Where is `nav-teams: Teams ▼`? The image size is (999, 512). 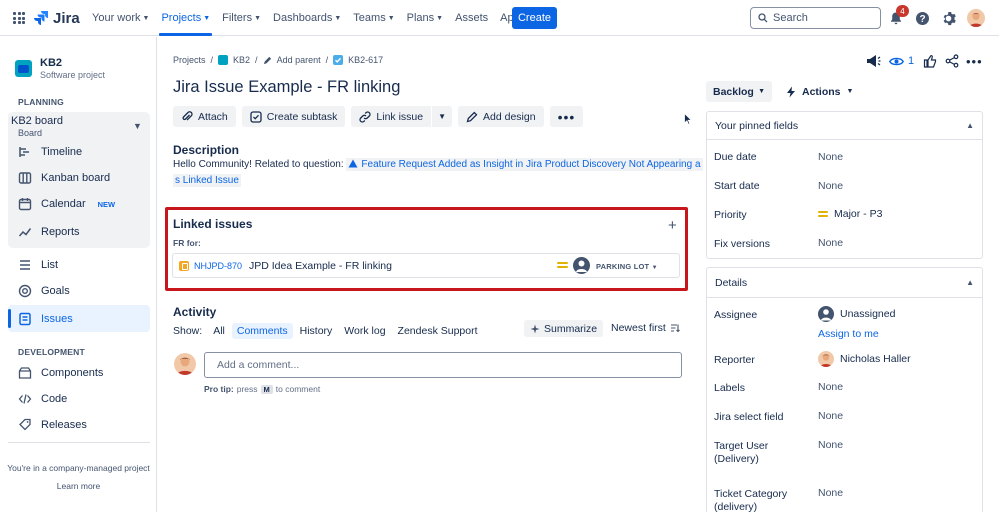 nav-teams: Teams ▼ is located at coordinates (373, 18).